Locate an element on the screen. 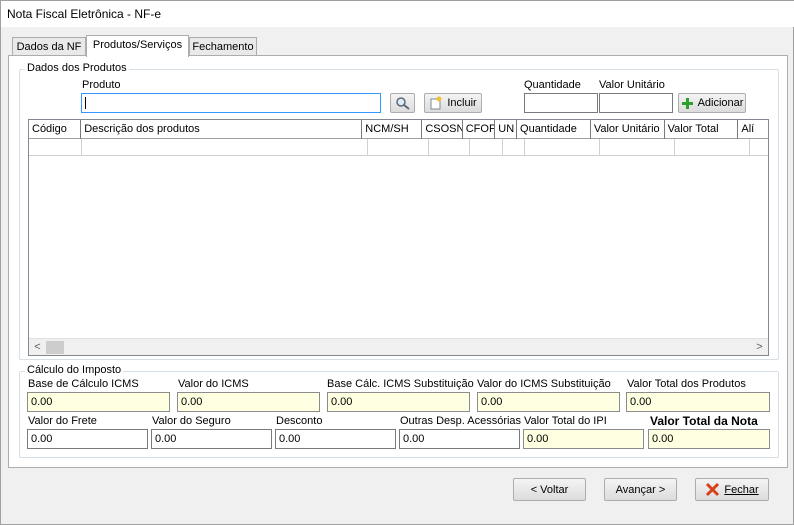  col-header-aliquota: Alí is located at coordinates (753, 129).